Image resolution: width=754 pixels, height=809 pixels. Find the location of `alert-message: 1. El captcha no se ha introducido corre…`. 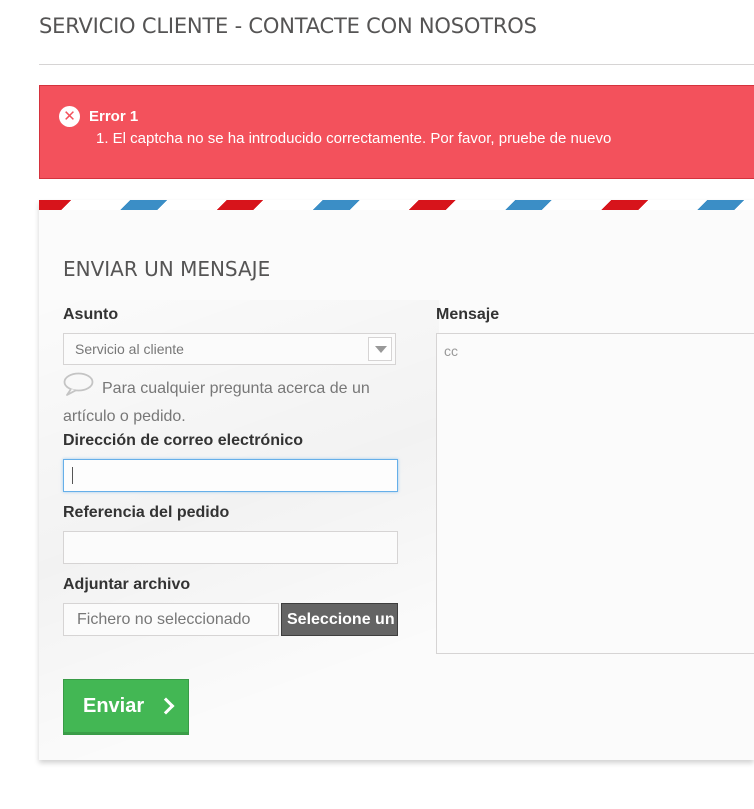

alert-message: 1. El captcha no se ha introducido corre… is located at coordinates (354, 138).